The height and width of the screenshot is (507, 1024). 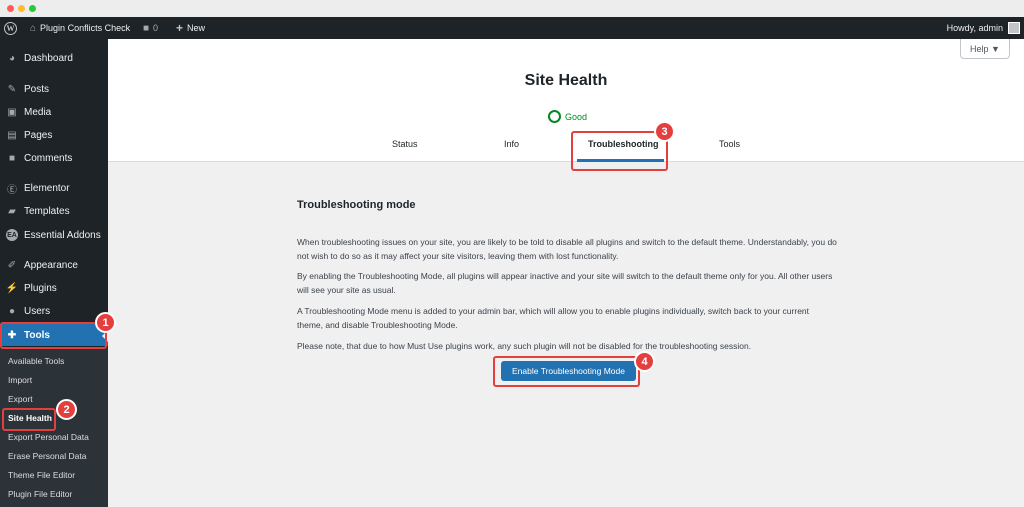 What do you see at coordinates (576, 116) in the screenshot?
I see `status-label: Good` at bounding box center [576, 116].